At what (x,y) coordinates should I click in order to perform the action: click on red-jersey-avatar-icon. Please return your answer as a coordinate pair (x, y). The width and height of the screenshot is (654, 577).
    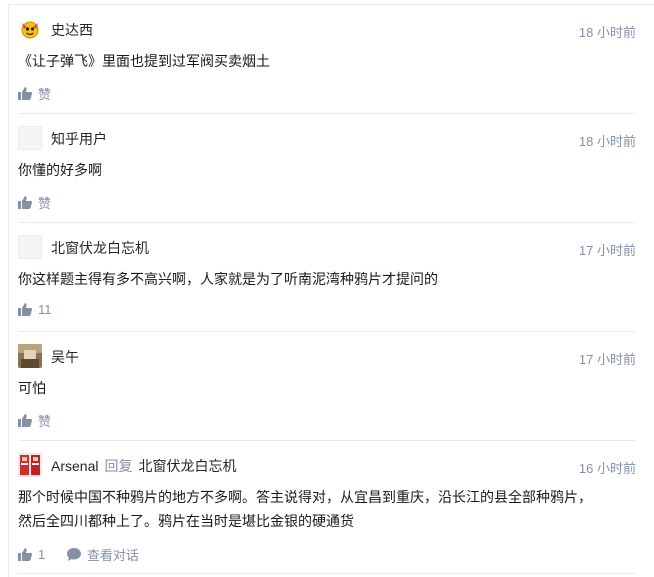
    Looking at the image, I should click on (30, 465).